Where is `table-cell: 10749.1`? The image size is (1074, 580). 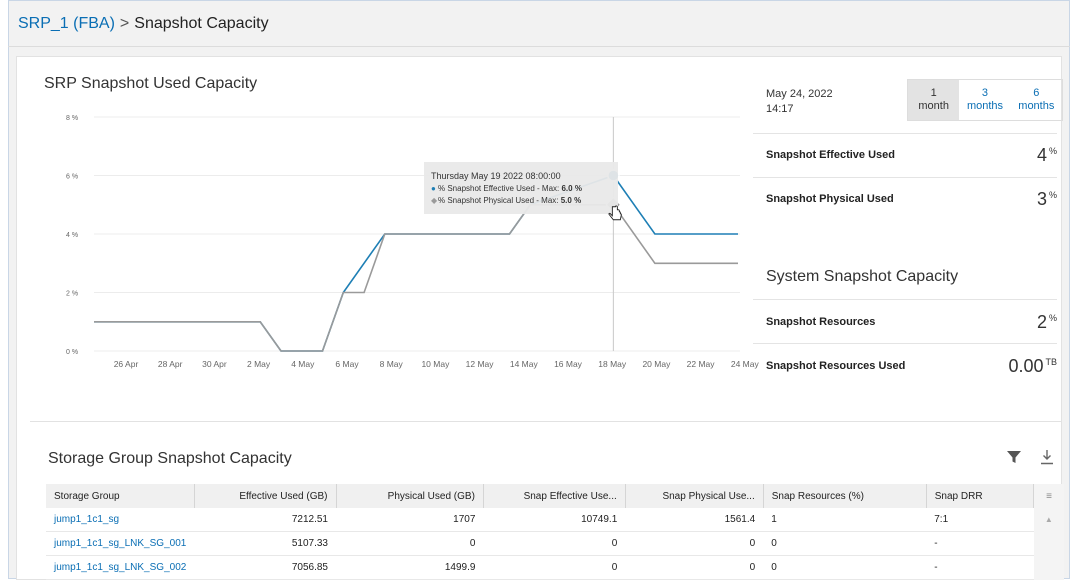
table-cell: 10749.1 is located at coordinates (554, 520).